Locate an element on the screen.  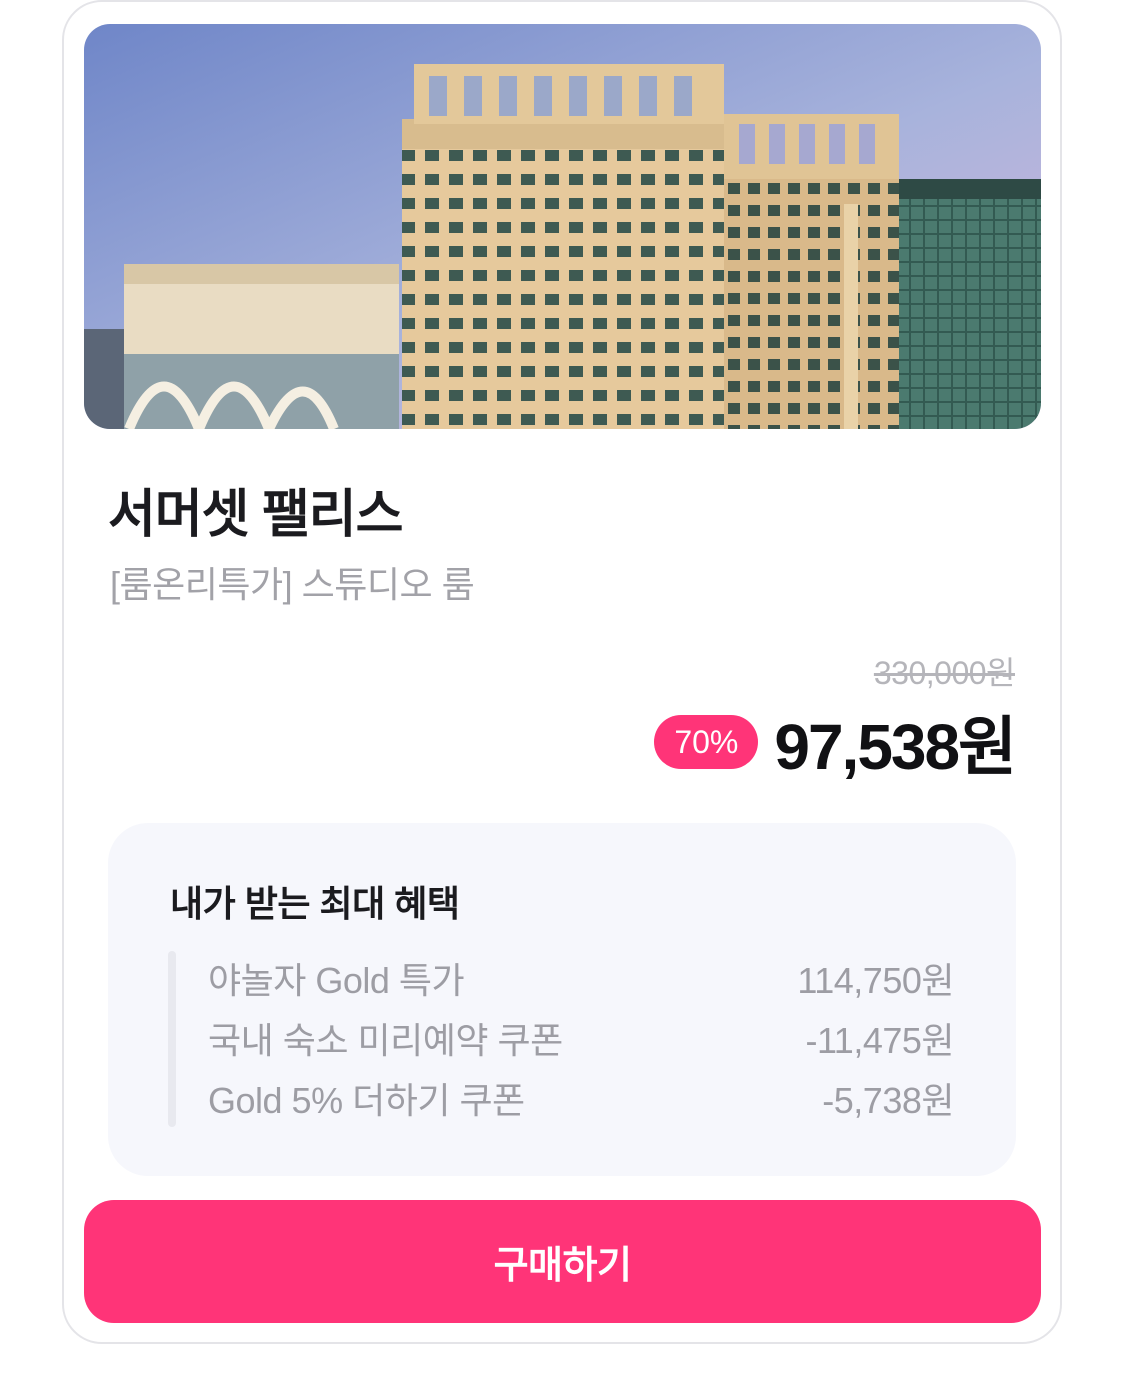
benefit-row: Gold 5% 더하기 쿠폰 -5,738원 is located at coordinates (581, 1098).